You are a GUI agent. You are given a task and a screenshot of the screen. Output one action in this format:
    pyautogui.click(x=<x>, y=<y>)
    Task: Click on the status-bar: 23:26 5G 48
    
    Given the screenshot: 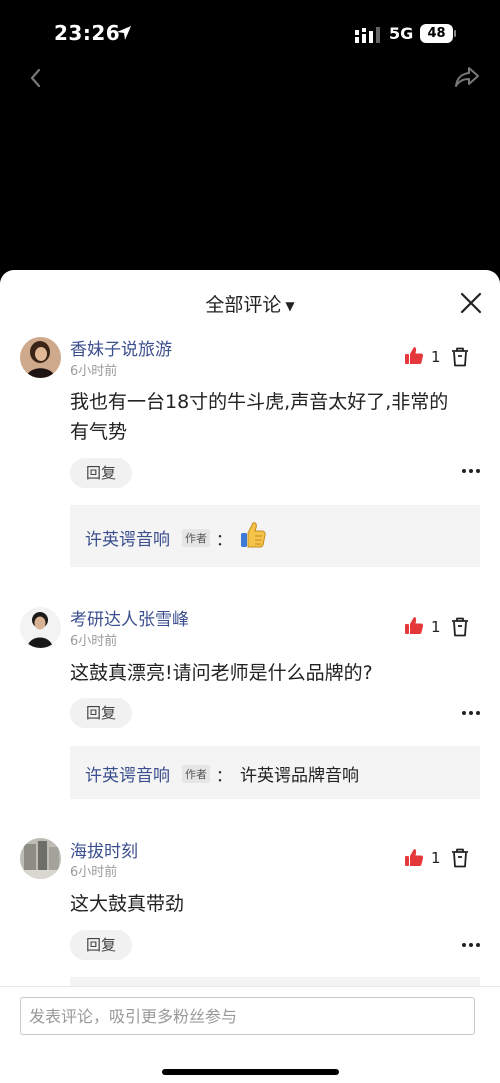 What is the action you would take?
    pyautogui.click(x=250, y=33)
    